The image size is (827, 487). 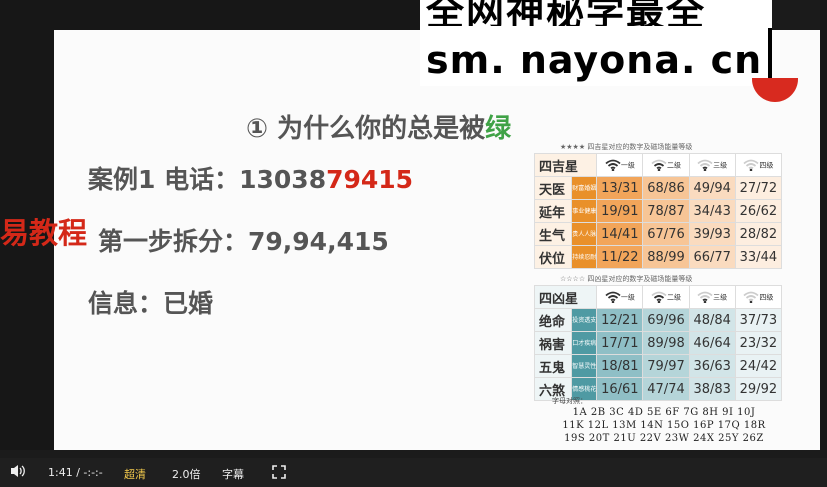 I want to click on table-row: 伏位 持续忍耐 11/22 88/99 66/77 33/44, so click(x=658, y=257).